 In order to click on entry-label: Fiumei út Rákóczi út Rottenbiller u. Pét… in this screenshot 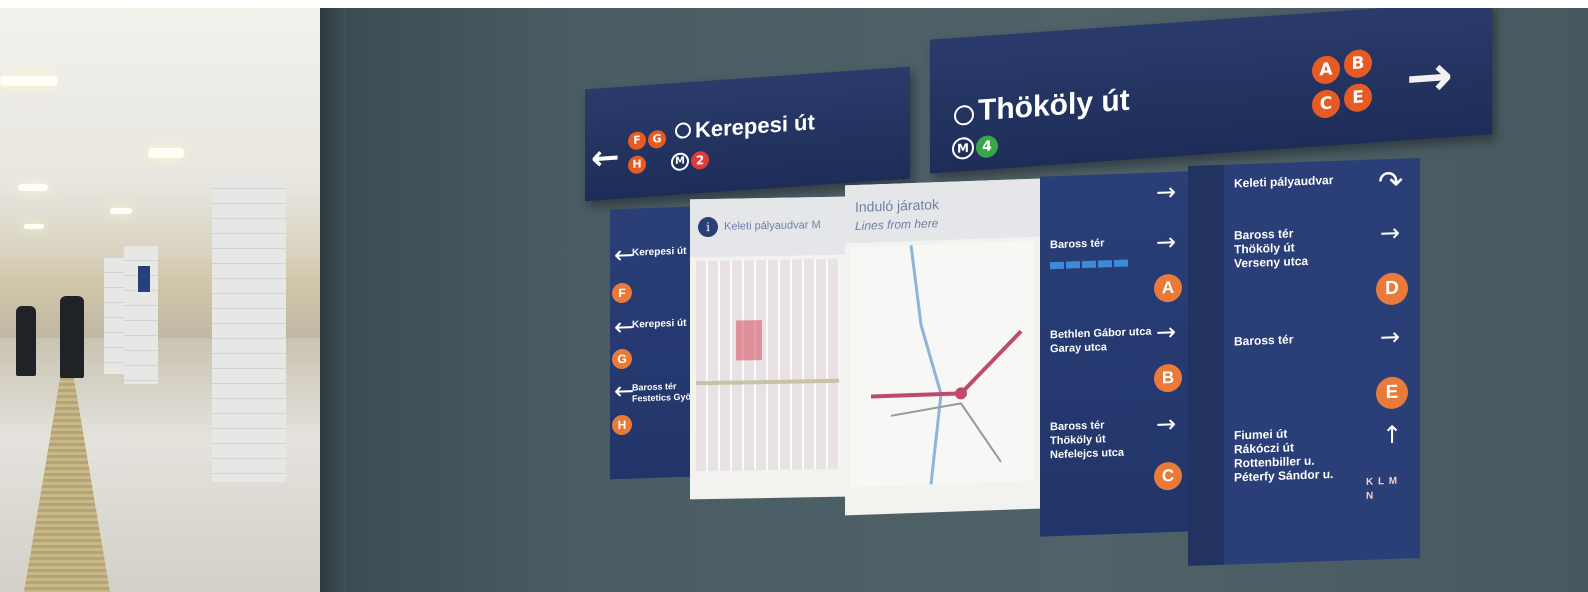, I will do `click(1284, 455)`.